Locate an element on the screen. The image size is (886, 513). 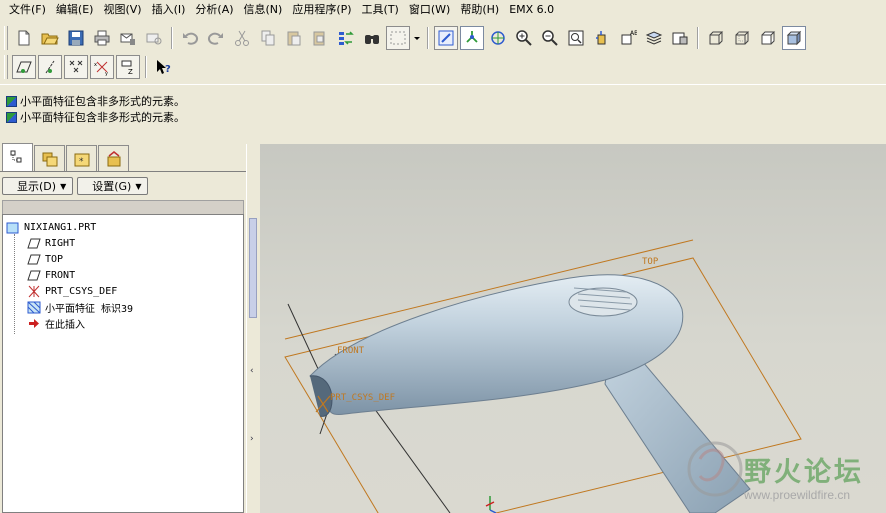
menu-window: 窗口(W) is located at coordinates (429, 10).